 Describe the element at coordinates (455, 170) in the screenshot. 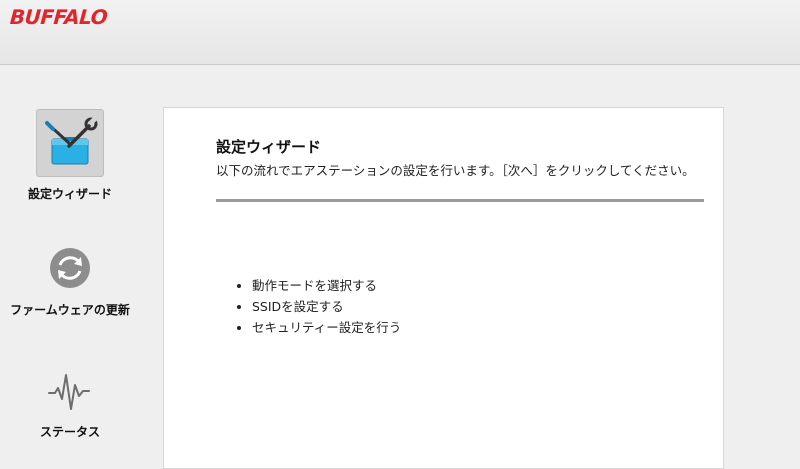

I see `page-description: 以下の流れでエアステーションの設定を行います。［次へ］をクリックしてください。` at that location.